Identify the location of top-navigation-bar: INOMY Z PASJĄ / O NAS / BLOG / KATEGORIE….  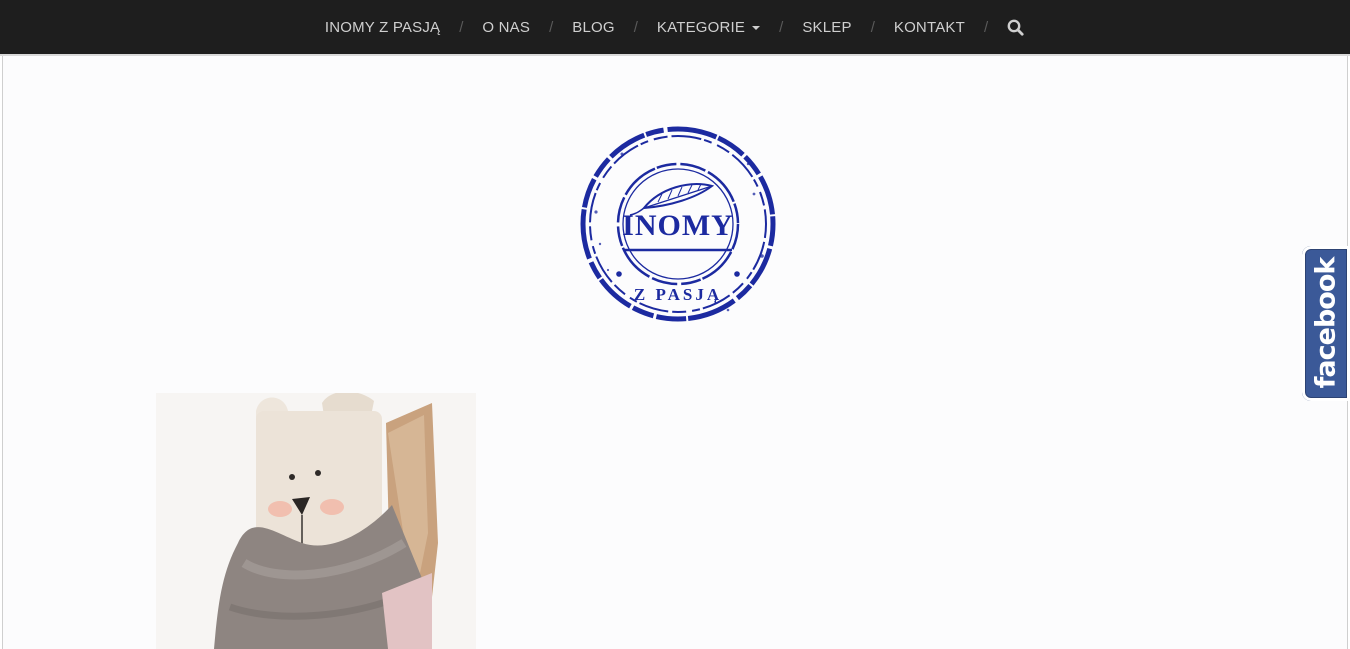
(675, 28).